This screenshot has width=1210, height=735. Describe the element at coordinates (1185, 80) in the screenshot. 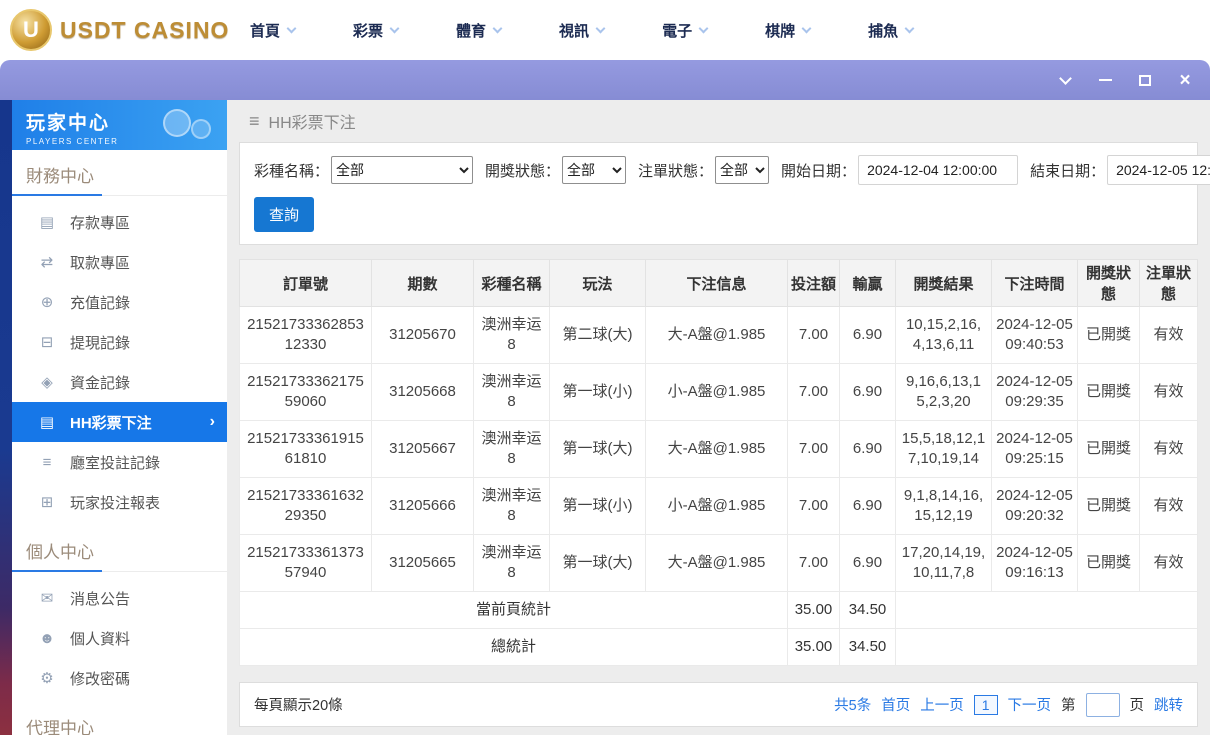

I see `window-close-icon: ×` at that location.